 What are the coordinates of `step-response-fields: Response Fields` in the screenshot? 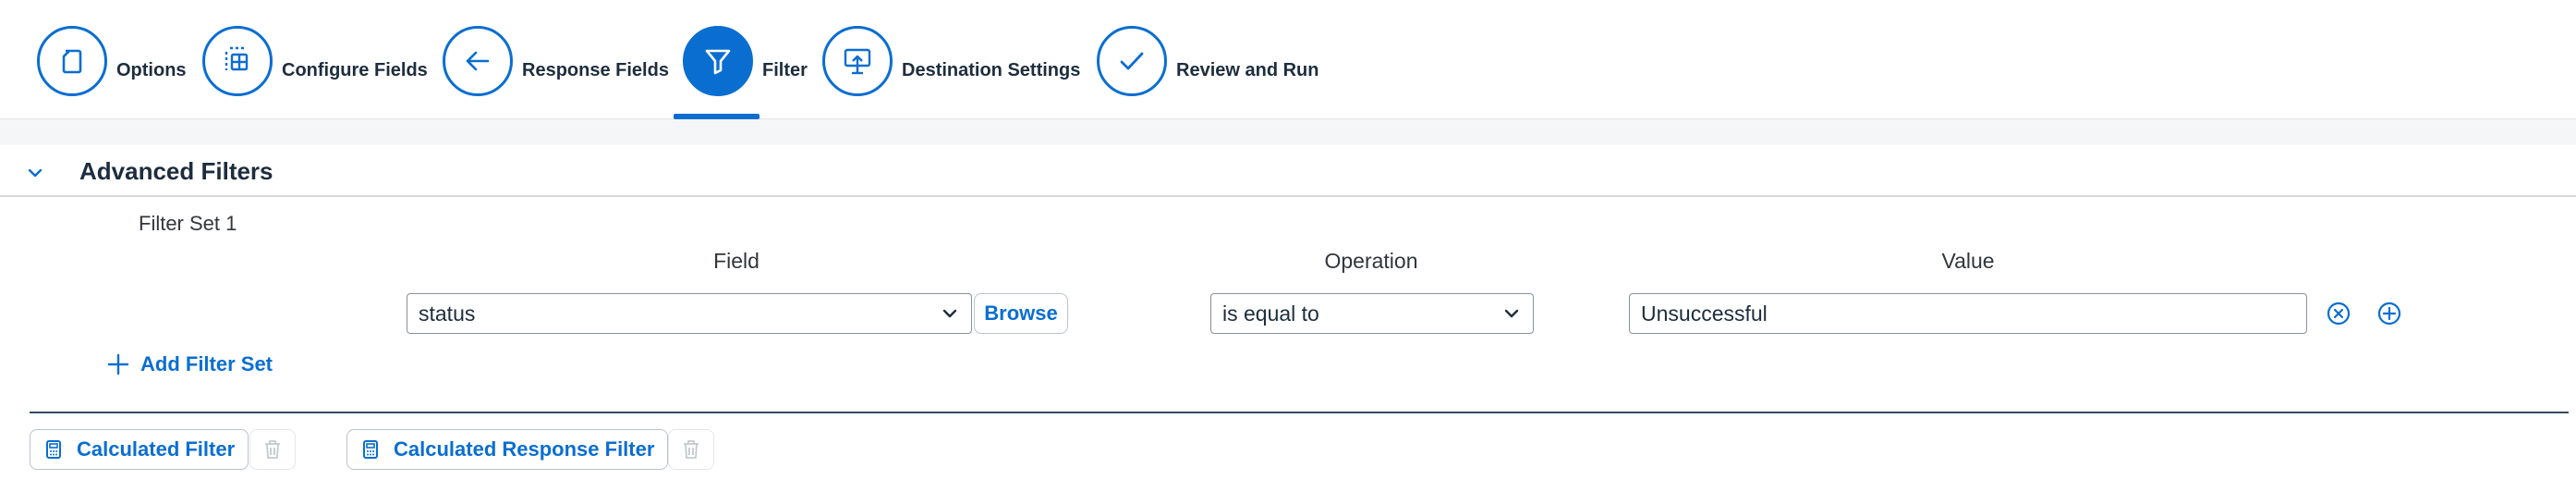 It's located at (556, 60).